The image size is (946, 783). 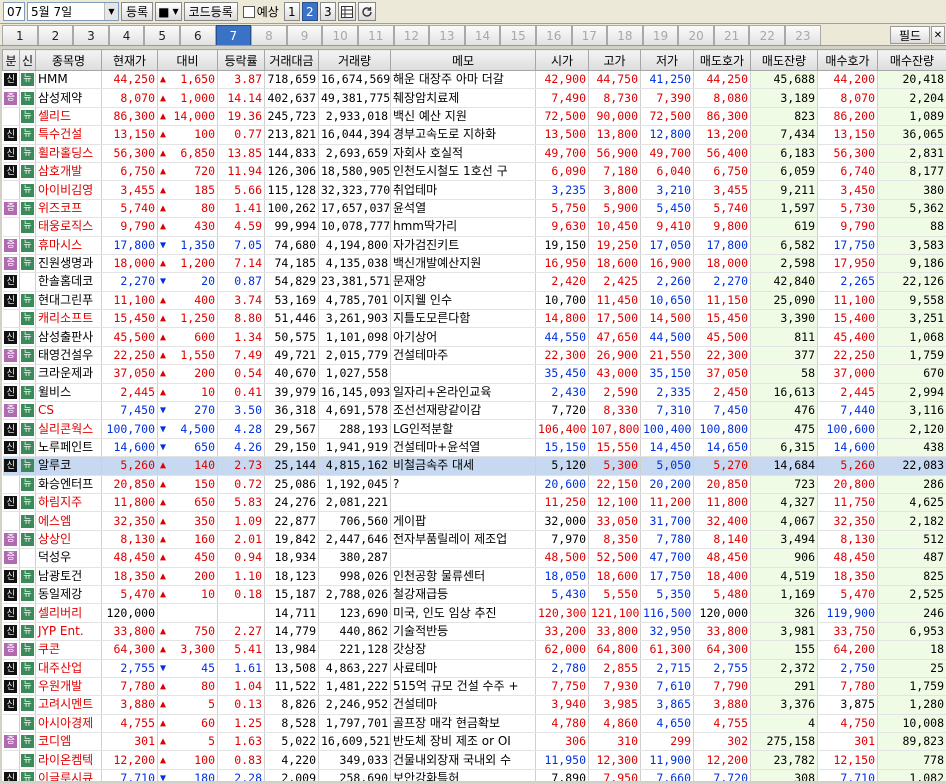 I want to click on memo-text: 사료테마, so click(x=463, y=668).